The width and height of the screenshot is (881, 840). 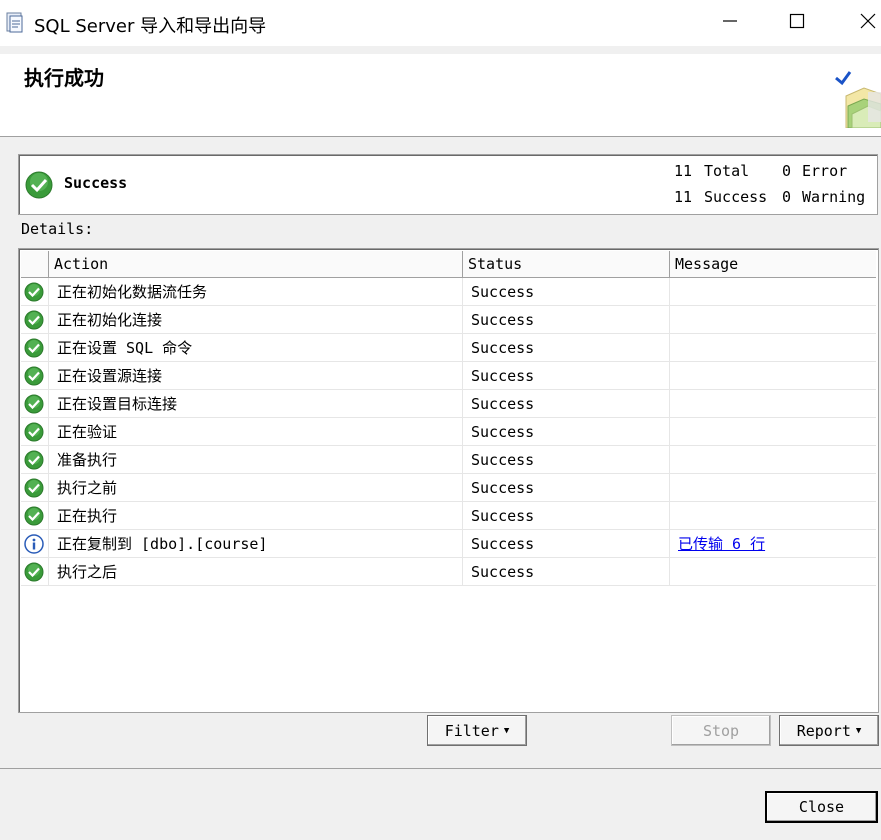 What do you see at coordinates (256, 292) in the screenshot?
I see `action-cell: 正在初始化数据流任务` at bounding box center [256, 292].